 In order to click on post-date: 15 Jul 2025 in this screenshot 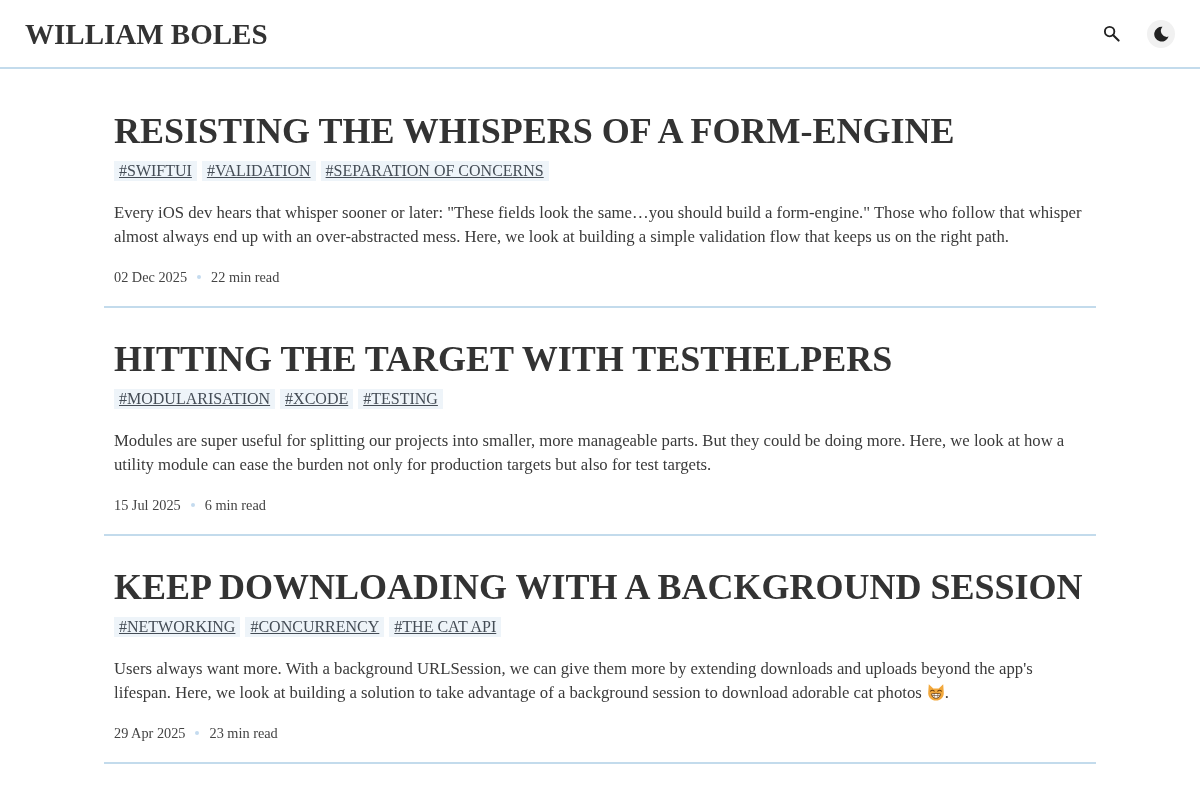, I will do `click(147, 505)`.